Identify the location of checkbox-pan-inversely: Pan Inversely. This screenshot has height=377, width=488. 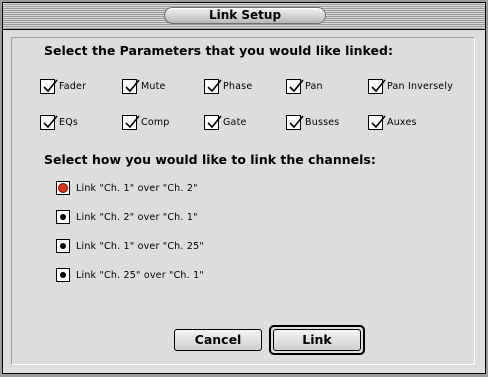
(410, 86).